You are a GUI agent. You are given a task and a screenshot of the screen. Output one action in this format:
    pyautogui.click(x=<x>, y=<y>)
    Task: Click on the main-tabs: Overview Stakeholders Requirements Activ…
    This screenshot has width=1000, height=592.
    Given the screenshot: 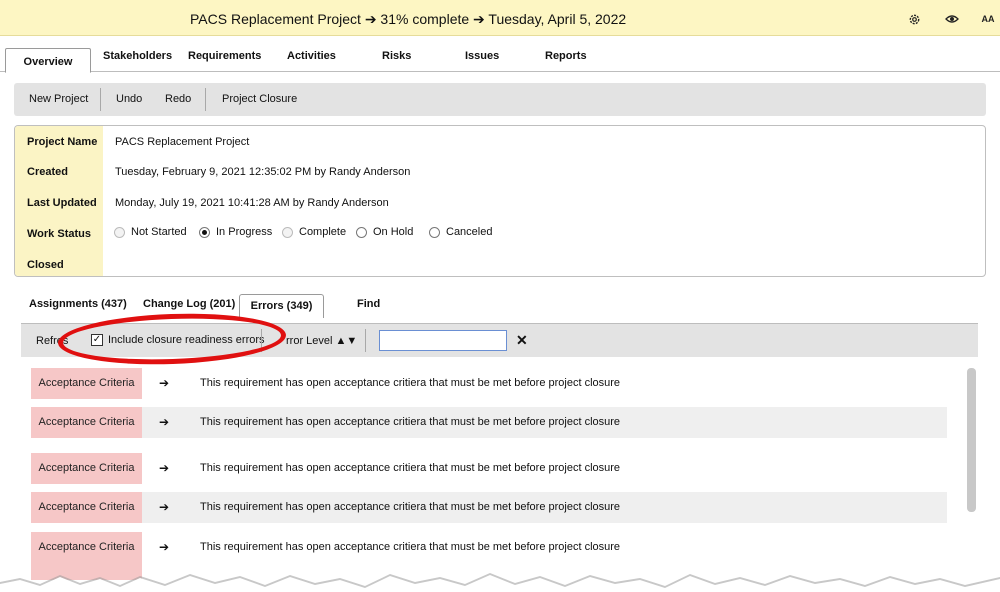 What is the action you would take?
    pyautogui.click(x=500, y=58)
    